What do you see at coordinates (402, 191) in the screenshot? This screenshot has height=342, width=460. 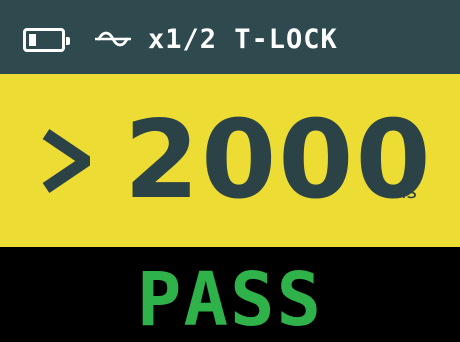 I see `measurement-unit: ms` at bounding box center [402, 191].